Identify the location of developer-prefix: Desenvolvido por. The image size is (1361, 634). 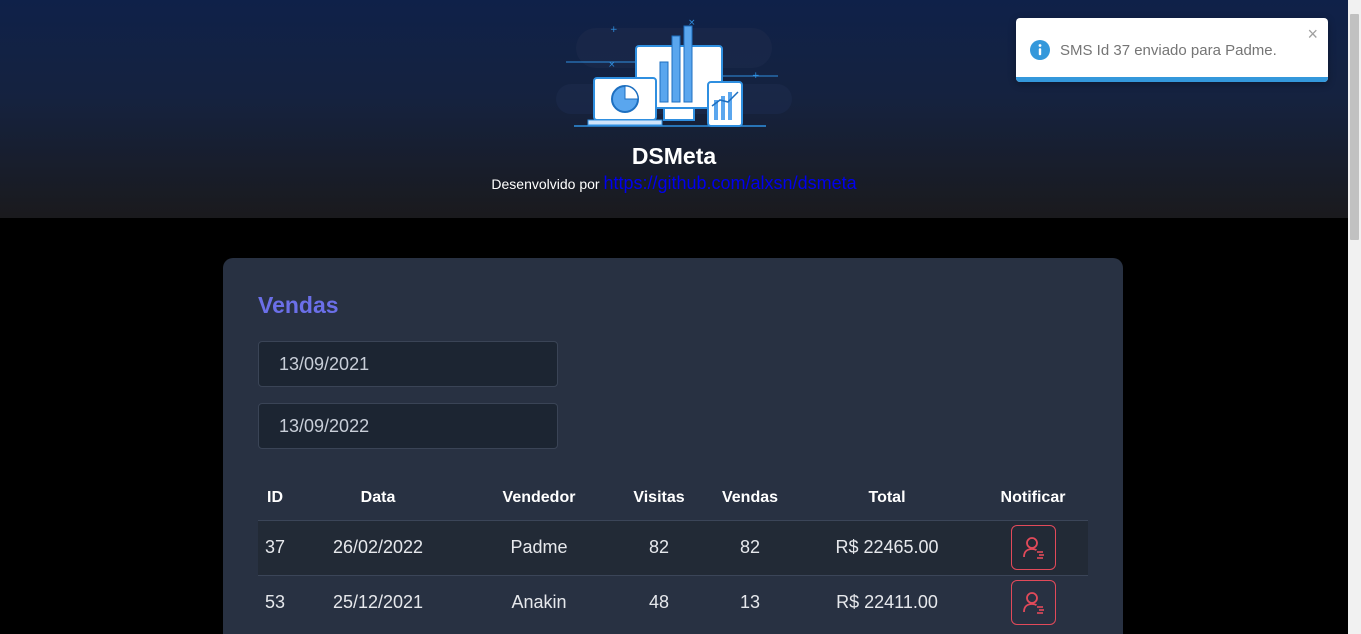
(545, 184).